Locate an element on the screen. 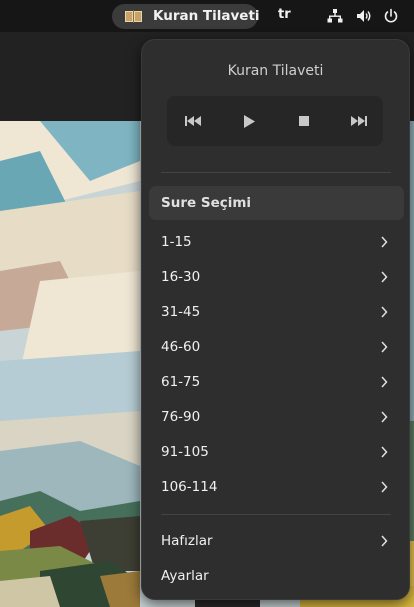  range-item-label: 31-45 is located at coordinates (181, 312).